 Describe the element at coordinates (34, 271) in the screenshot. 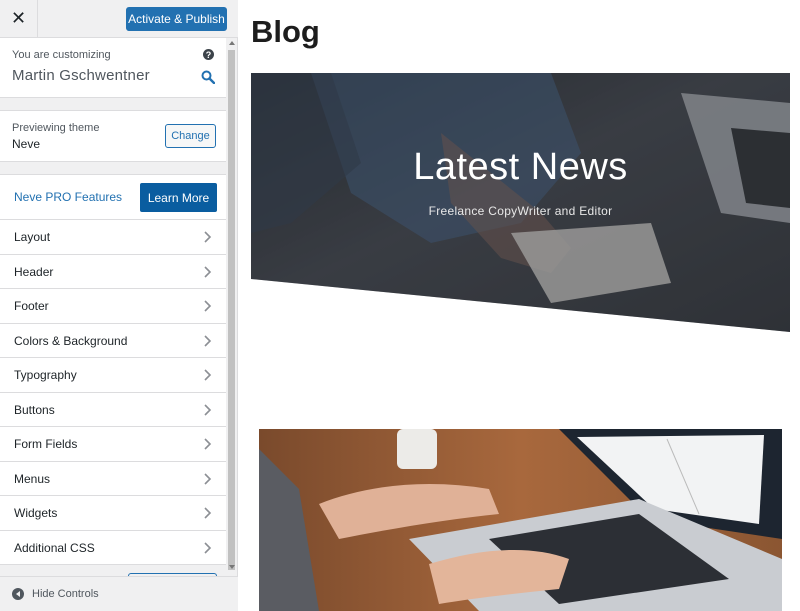

I see `section-label: Header` at that location.